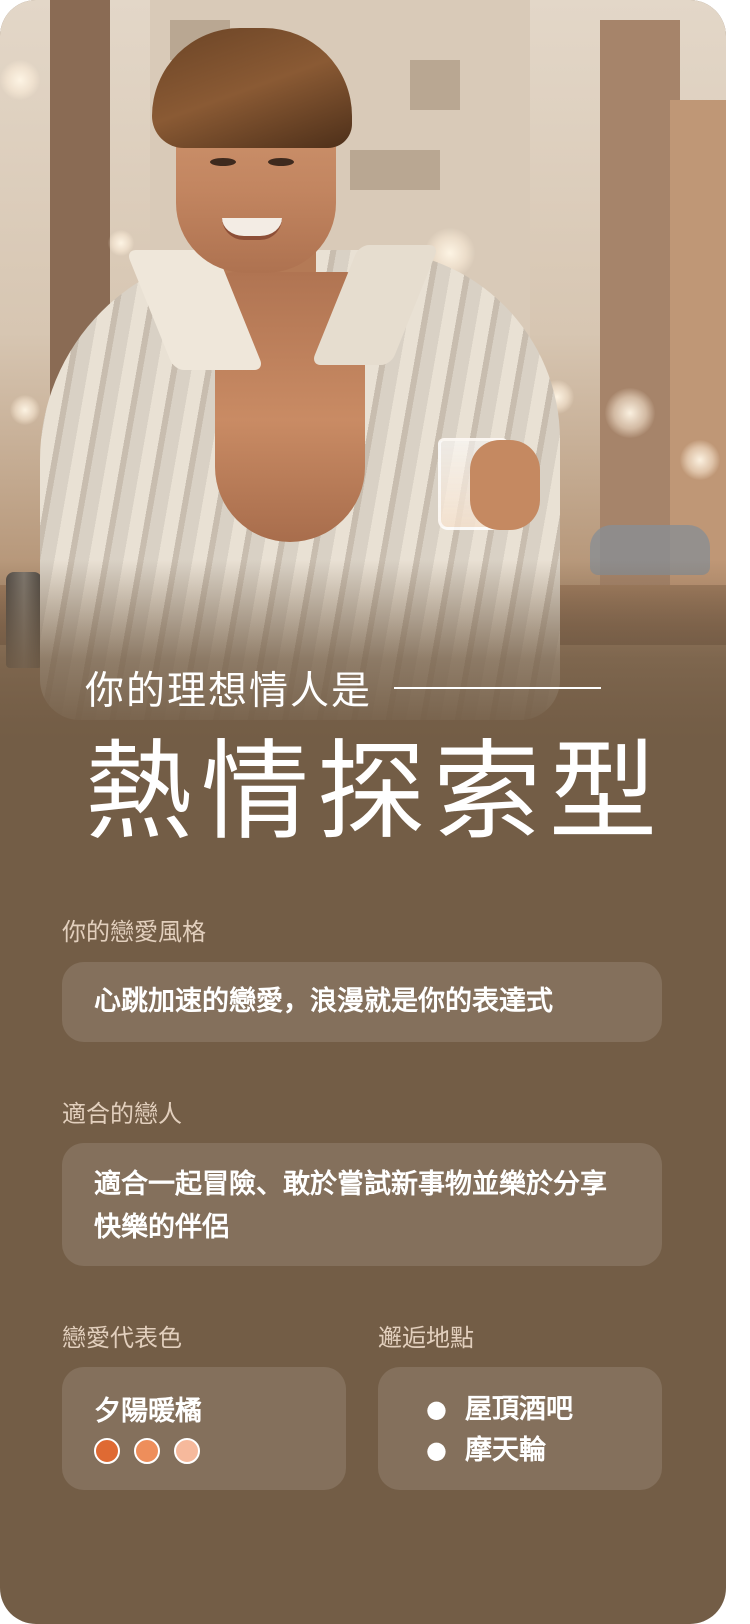  What do you see at coordinates (323, 1001) in the screenshot?
I see `love-style-text: 心跳加速的戀愛，浪漫就是你的表達式` at bounding box center [323, 1001].